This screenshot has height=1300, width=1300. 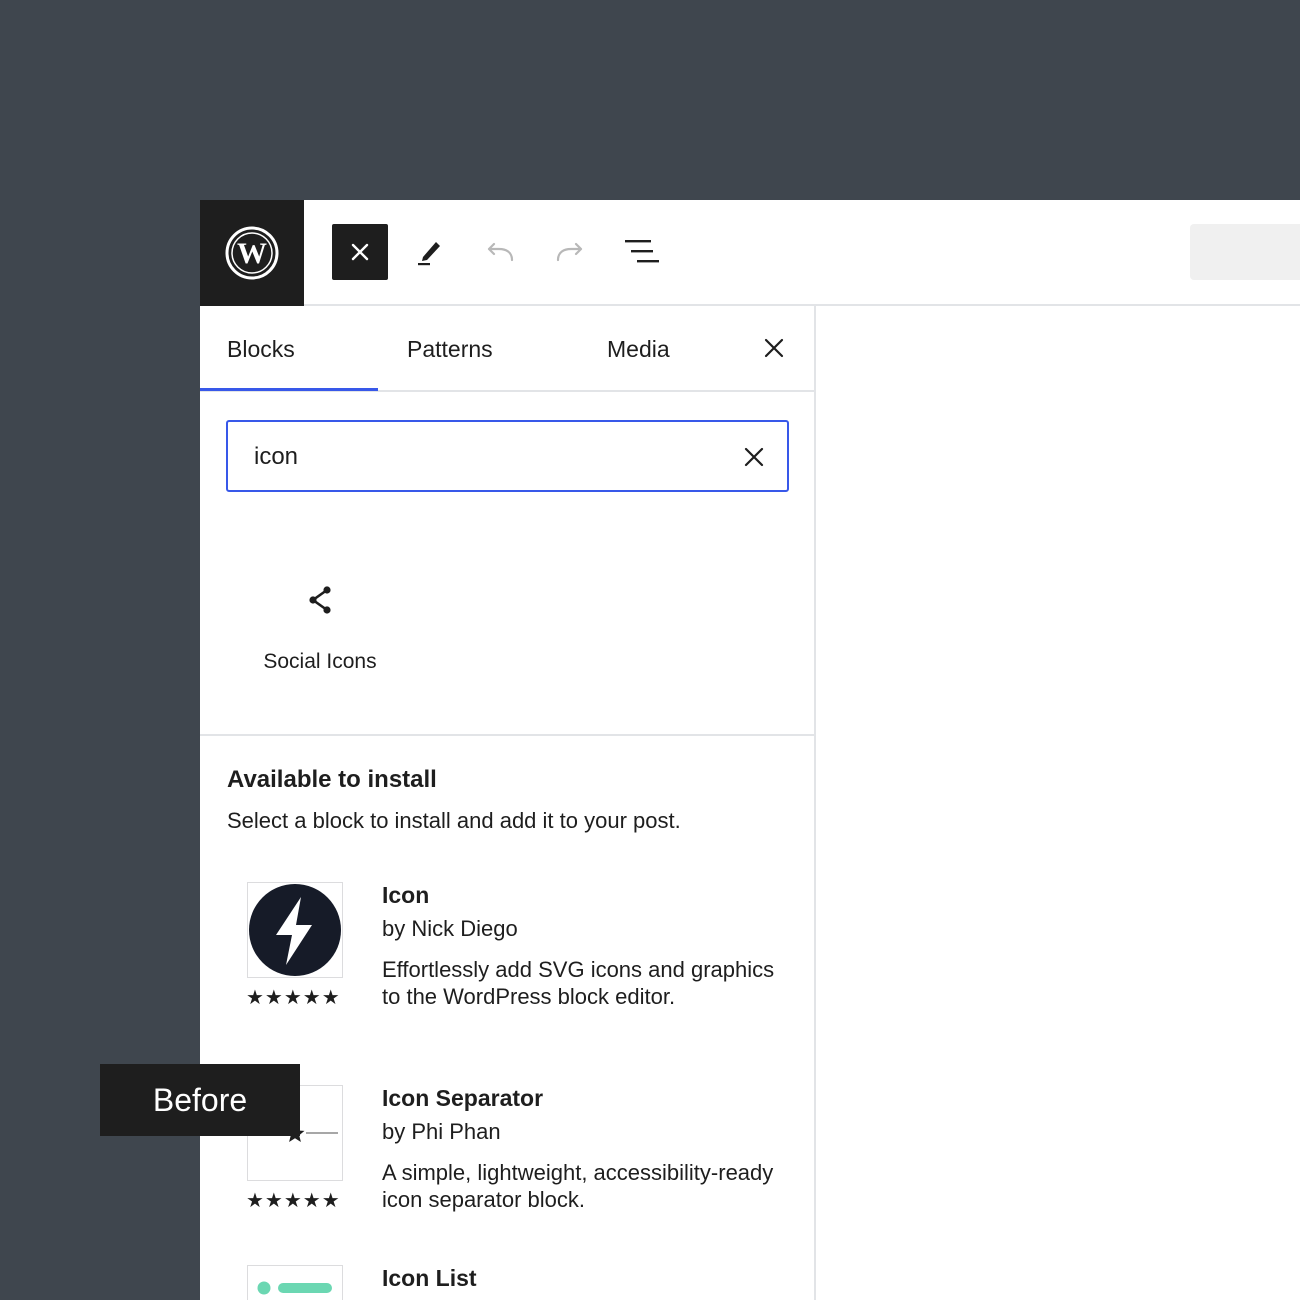 What do you see at coordinates (429, 1278) in the screenshot?
I see `plugin-name: Icon List` at bounding box center [429, 1278].